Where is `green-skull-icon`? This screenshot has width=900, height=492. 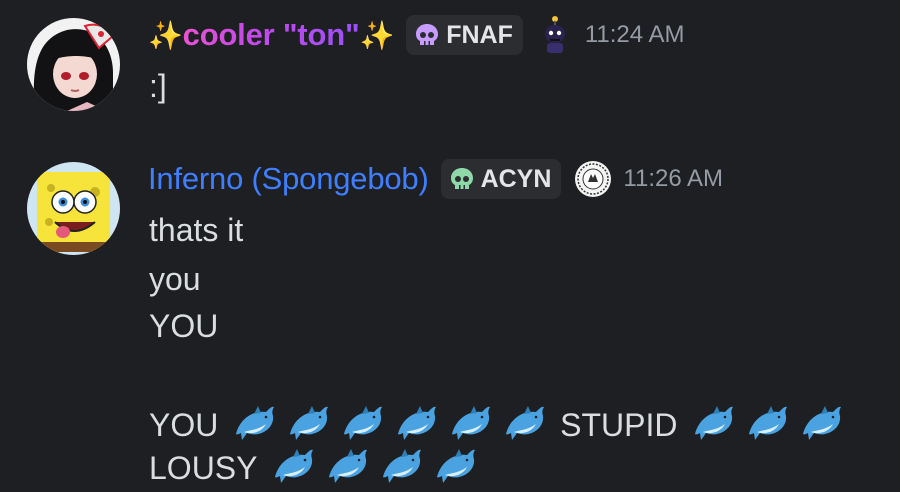 green-skull-icon is located at coordinates (462, 179).